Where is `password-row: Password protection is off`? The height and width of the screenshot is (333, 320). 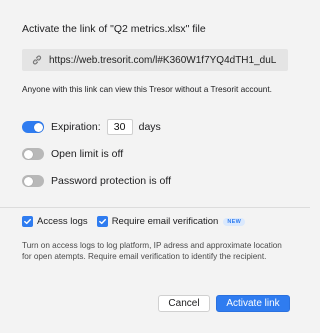
password-row: Password protection is off is located at coordinates (96, 181).